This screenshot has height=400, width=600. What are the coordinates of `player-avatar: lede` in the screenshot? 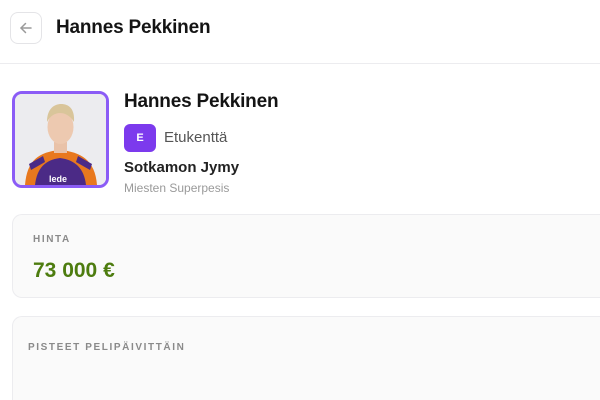 It's located at (60, 139).